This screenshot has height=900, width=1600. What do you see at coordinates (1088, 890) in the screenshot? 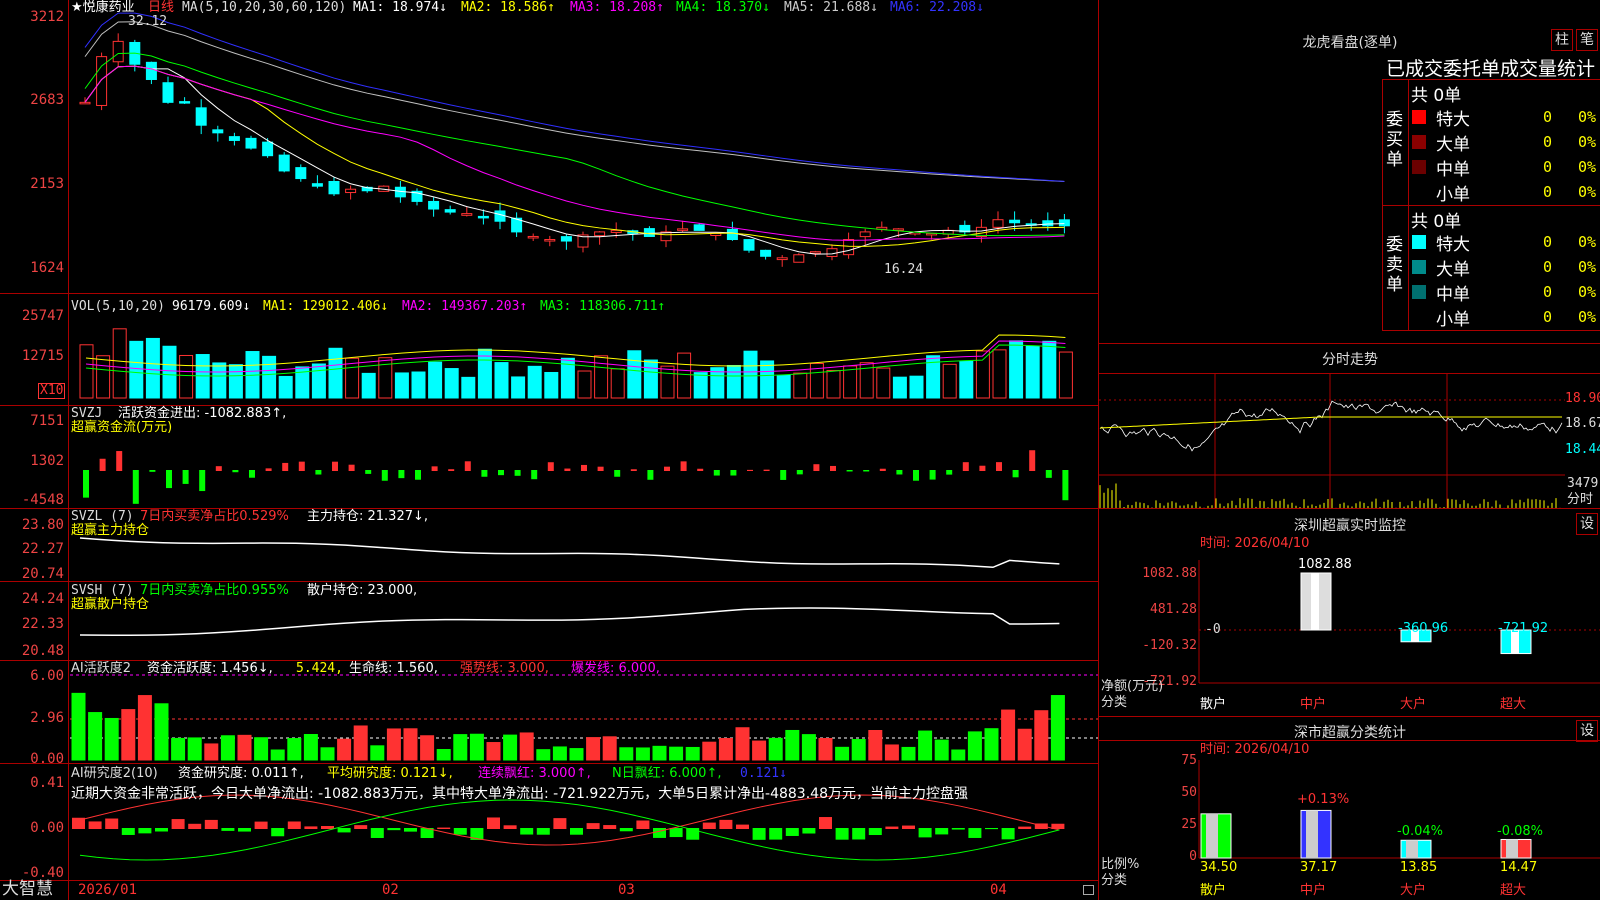
I see `lock-icon` at bounding box center [1088, 890].